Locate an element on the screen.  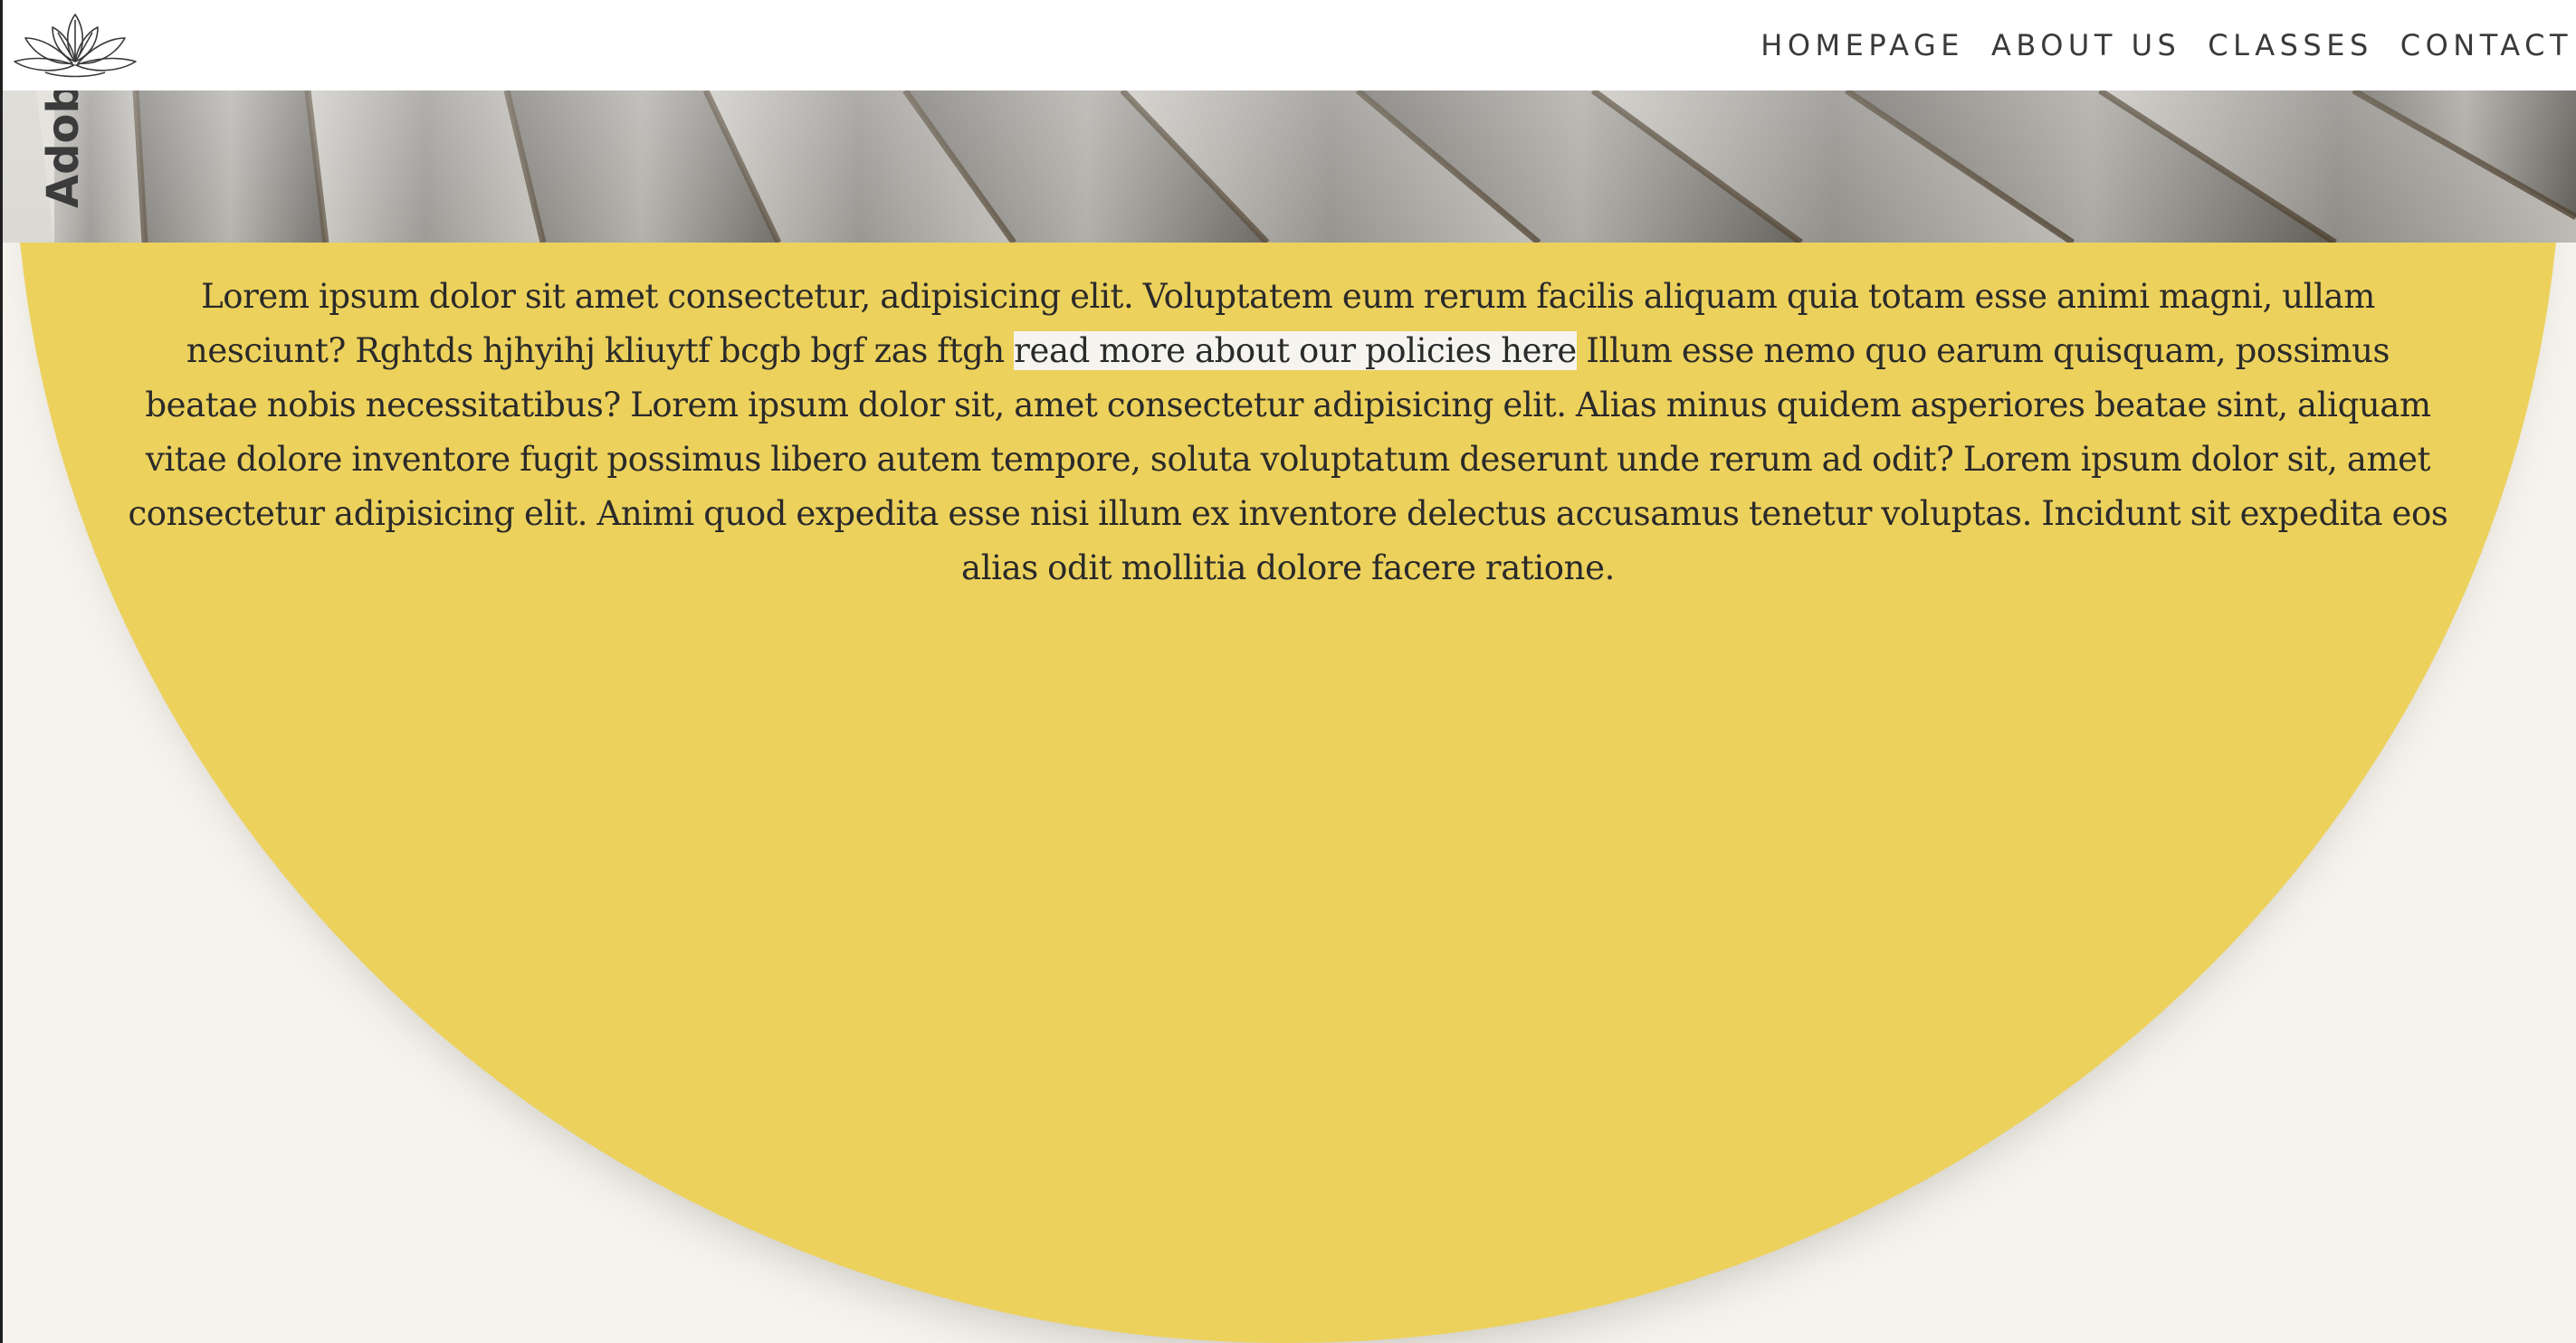
policies-link: read more about our policies here is located at coordinates (1295, 350).